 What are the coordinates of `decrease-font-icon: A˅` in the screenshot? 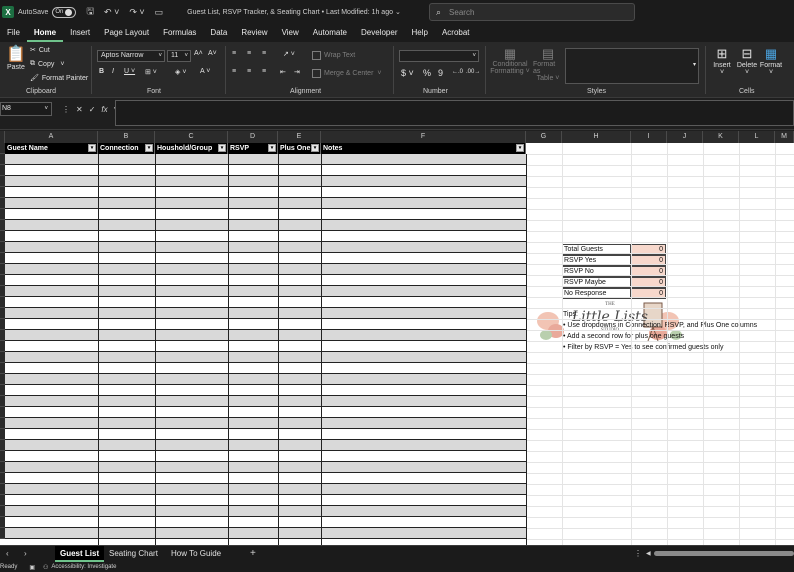 It's located at (212, 53).